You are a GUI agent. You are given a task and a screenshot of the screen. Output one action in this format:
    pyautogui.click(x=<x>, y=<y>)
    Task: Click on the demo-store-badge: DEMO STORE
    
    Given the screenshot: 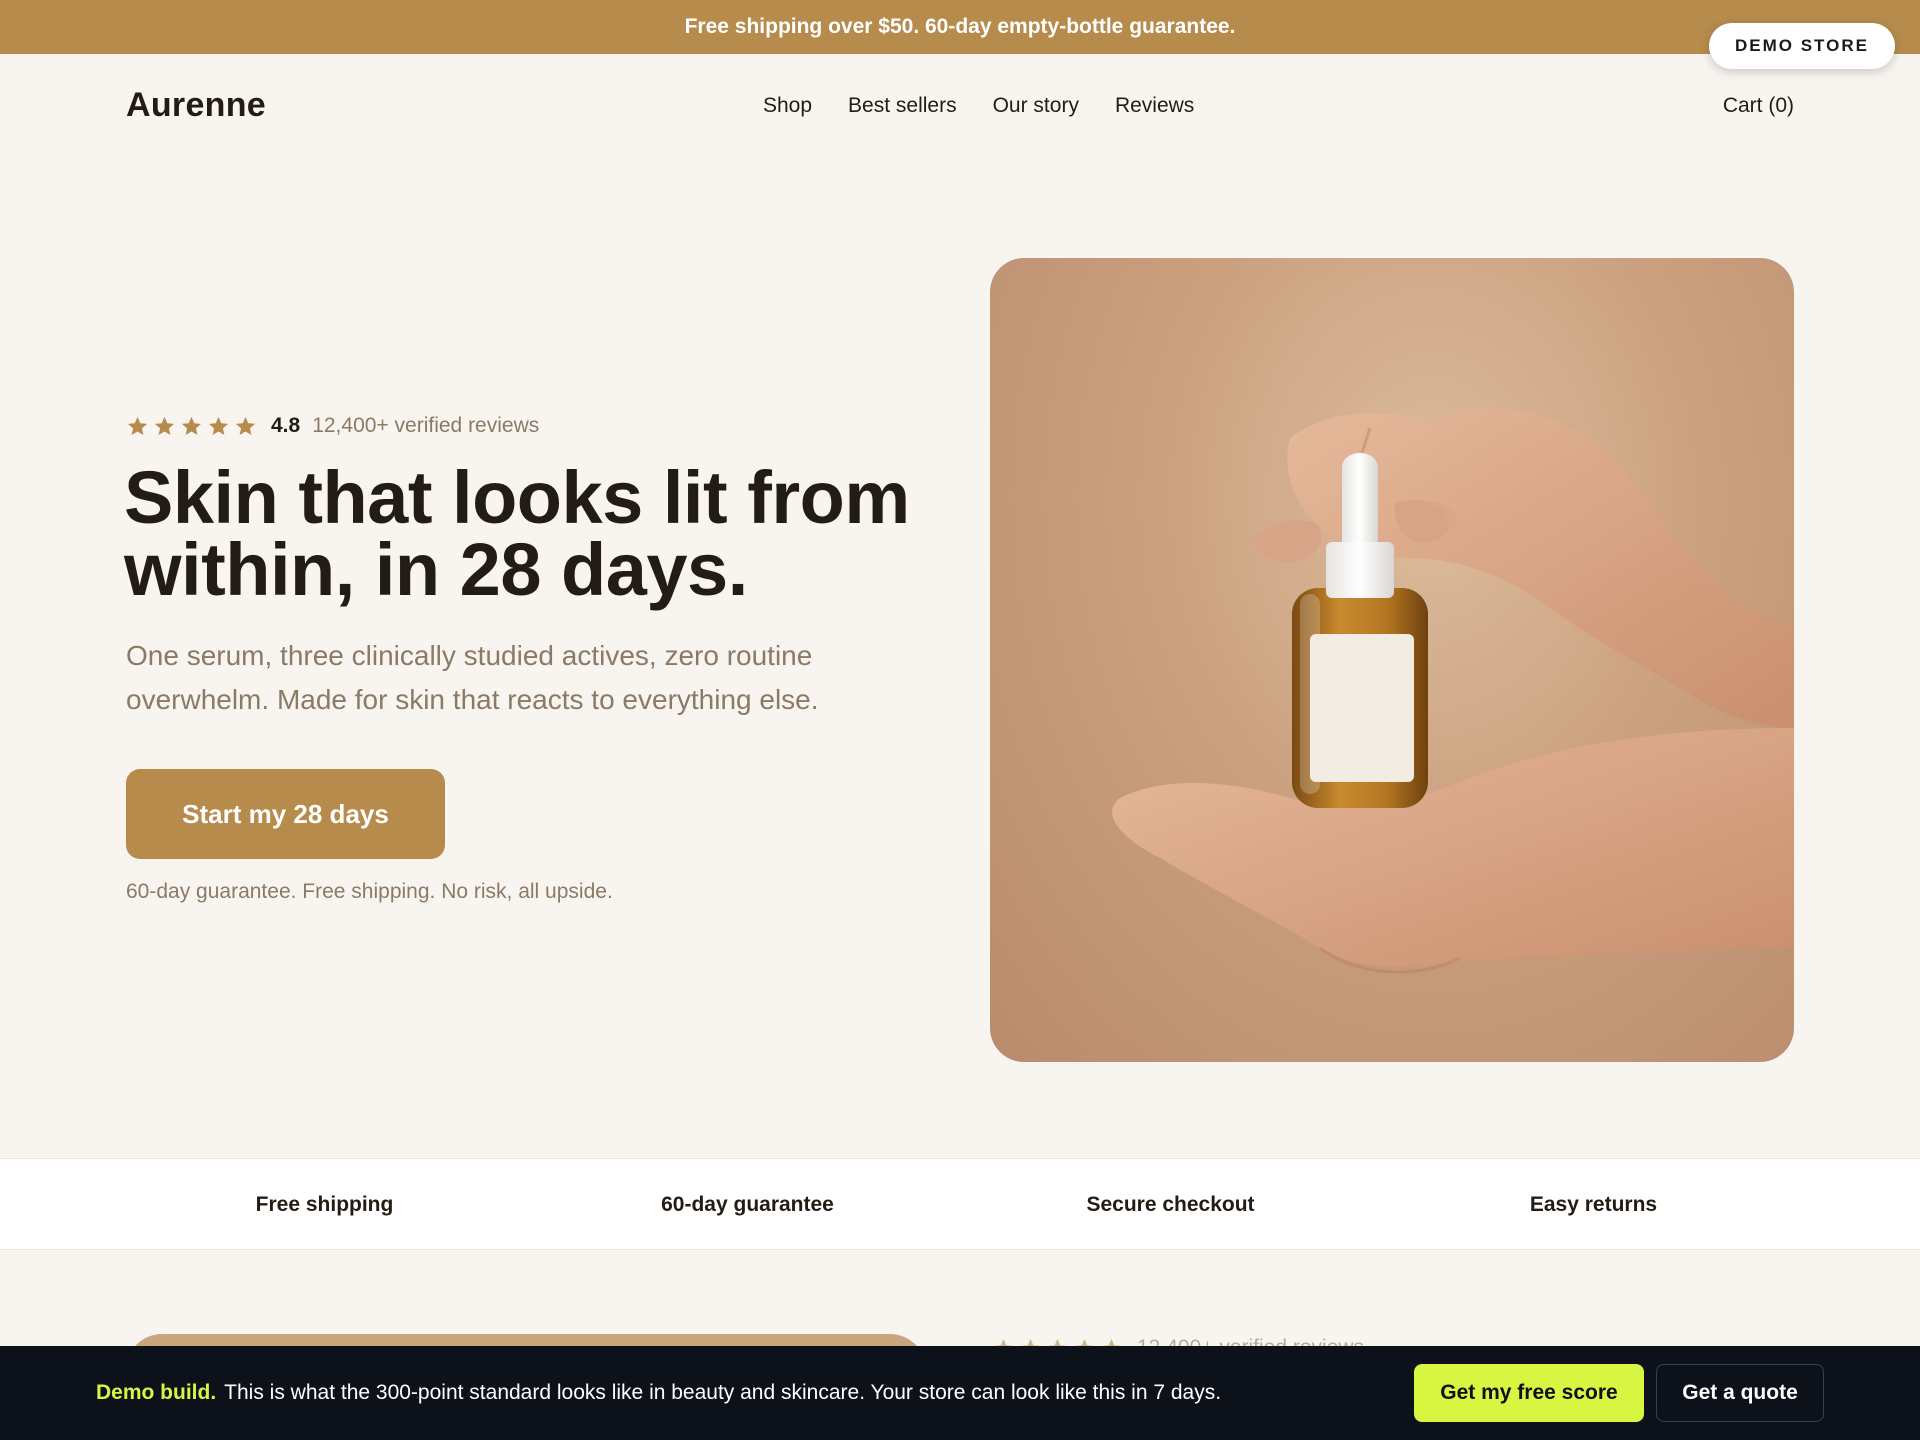 What is the action you would take?
    pyautogui.click(x=1802, y=46)
    